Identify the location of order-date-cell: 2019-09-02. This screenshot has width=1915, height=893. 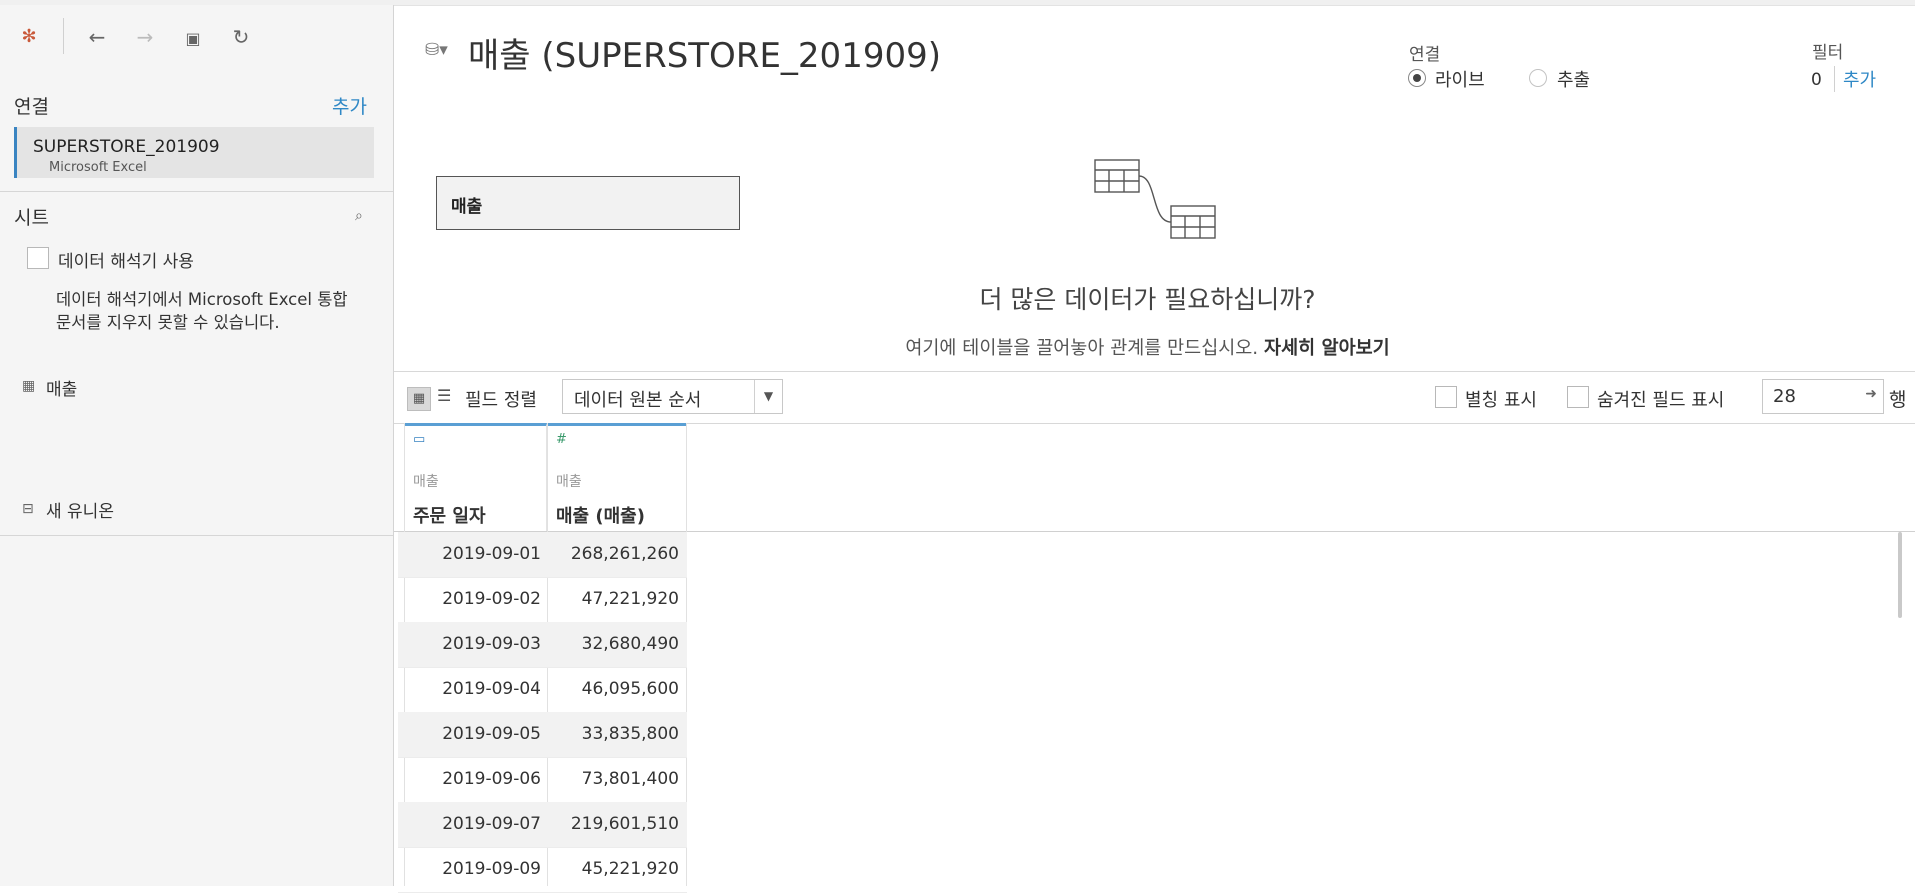
(491, 599).